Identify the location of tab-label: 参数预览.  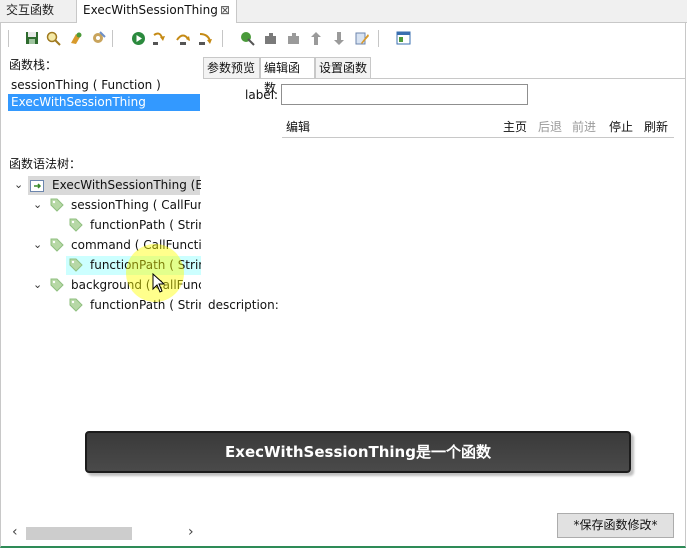
(231, 68).